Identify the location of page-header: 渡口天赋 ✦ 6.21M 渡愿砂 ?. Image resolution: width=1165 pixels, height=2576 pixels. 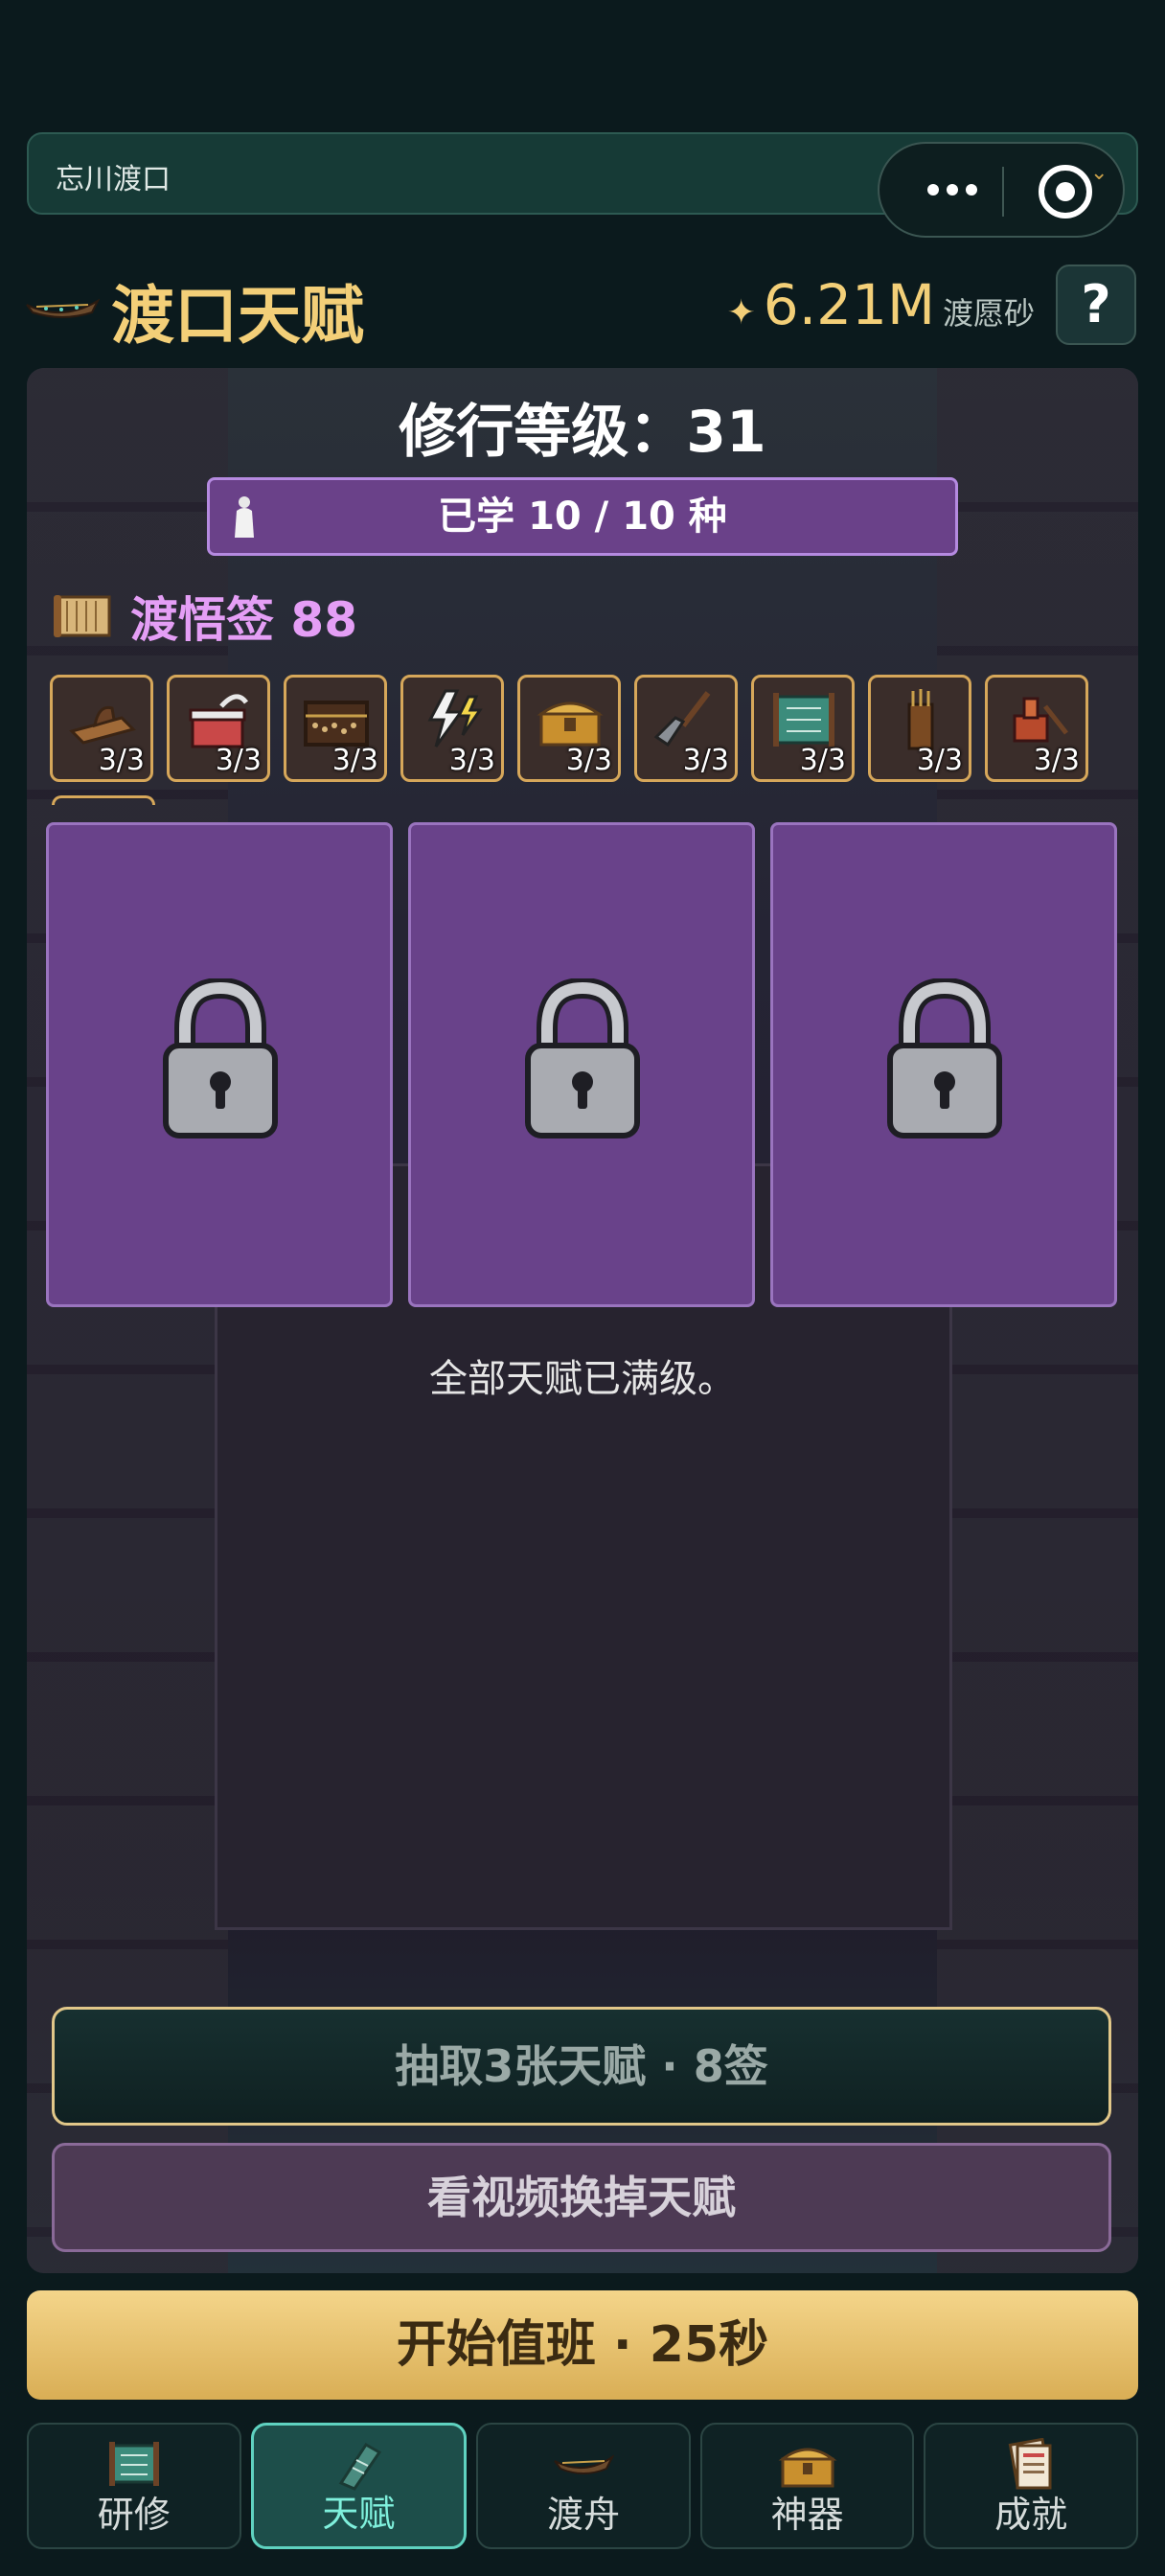
(582, 305).